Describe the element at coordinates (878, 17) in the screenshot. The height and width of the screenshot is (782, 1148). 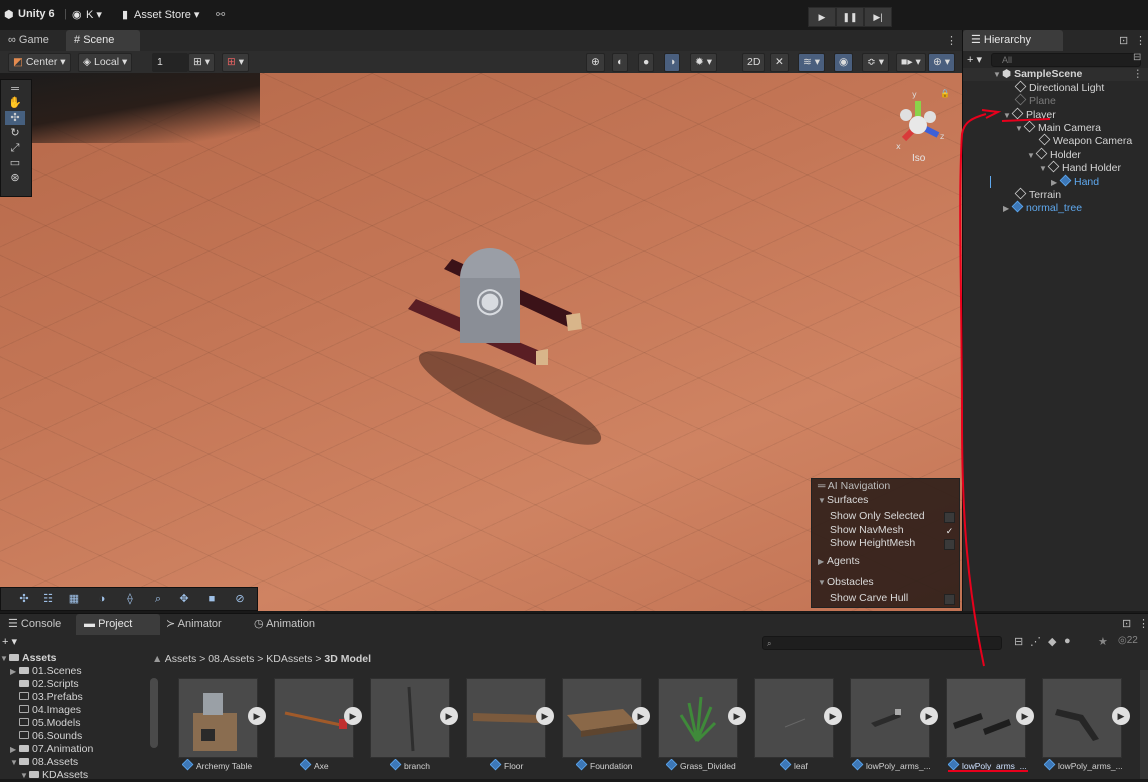
I see `step-button: ▶|` at that location.